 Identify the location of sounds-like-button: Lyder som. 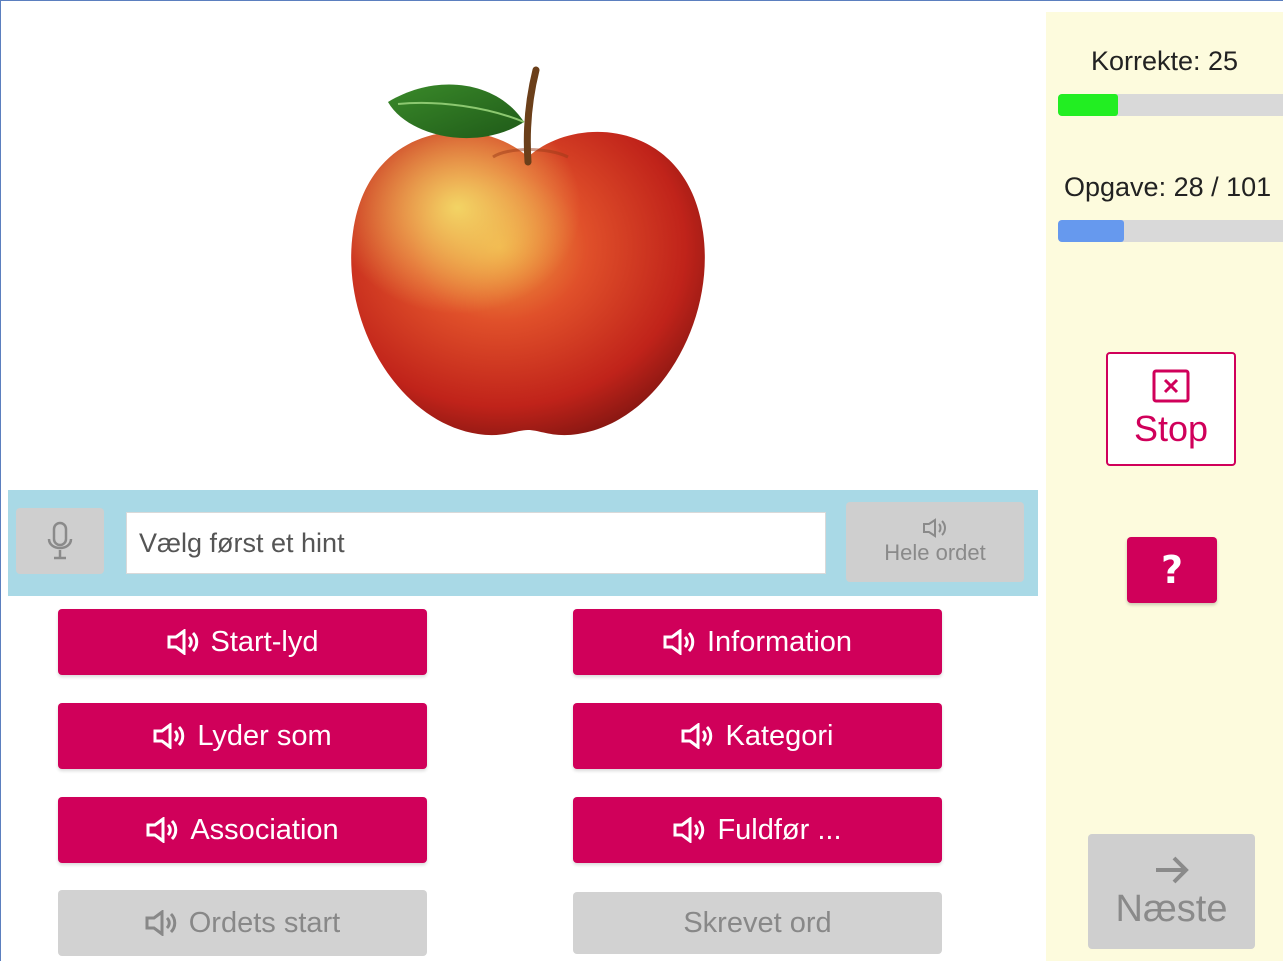
(242, 736).